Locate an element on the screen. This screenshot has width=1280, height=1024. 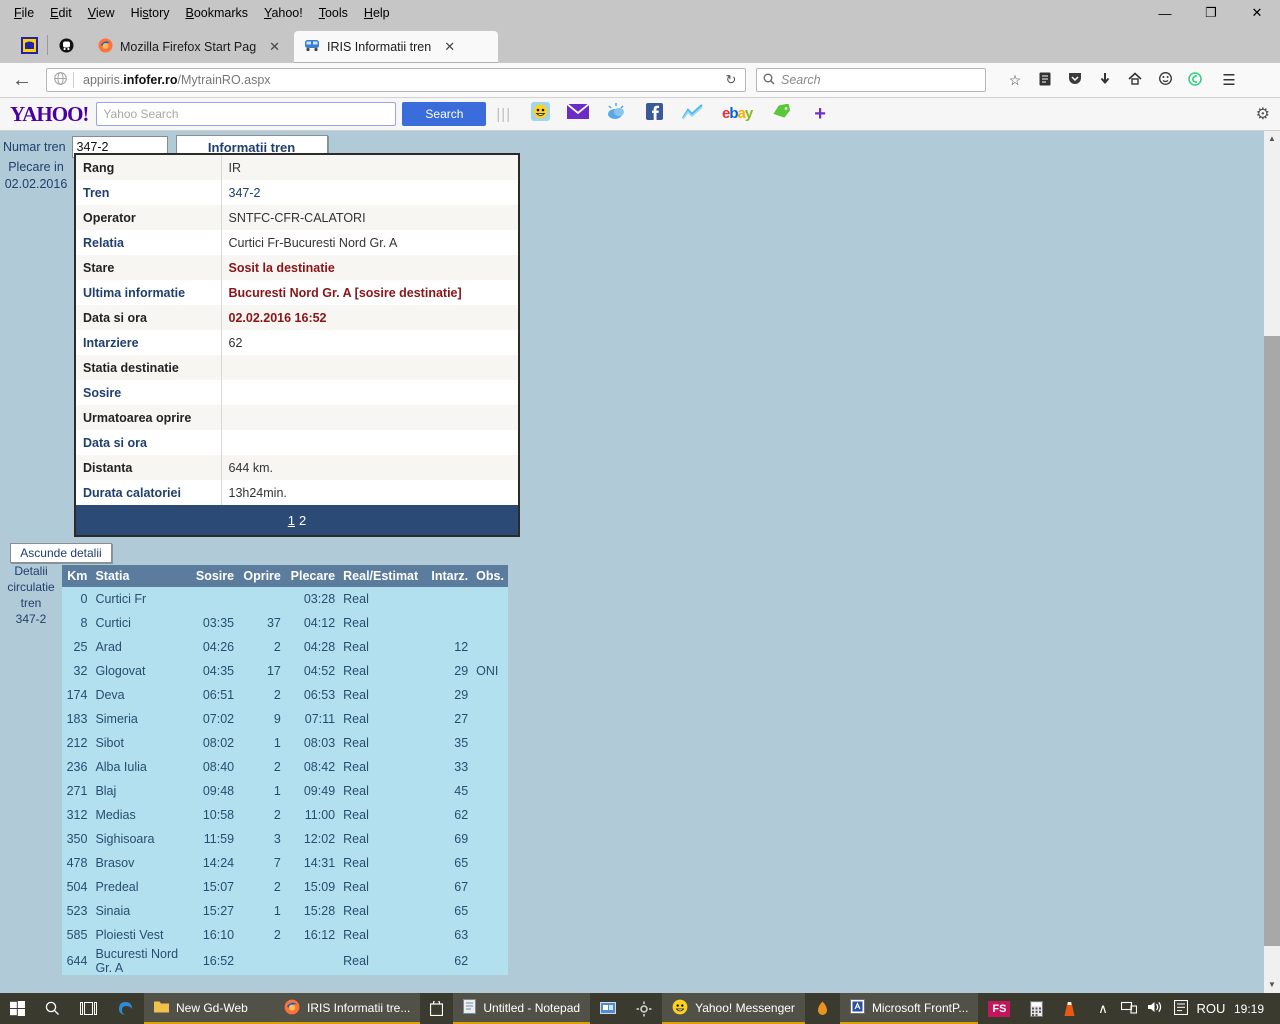
facebook-icon is located at coordinates (654, 114).